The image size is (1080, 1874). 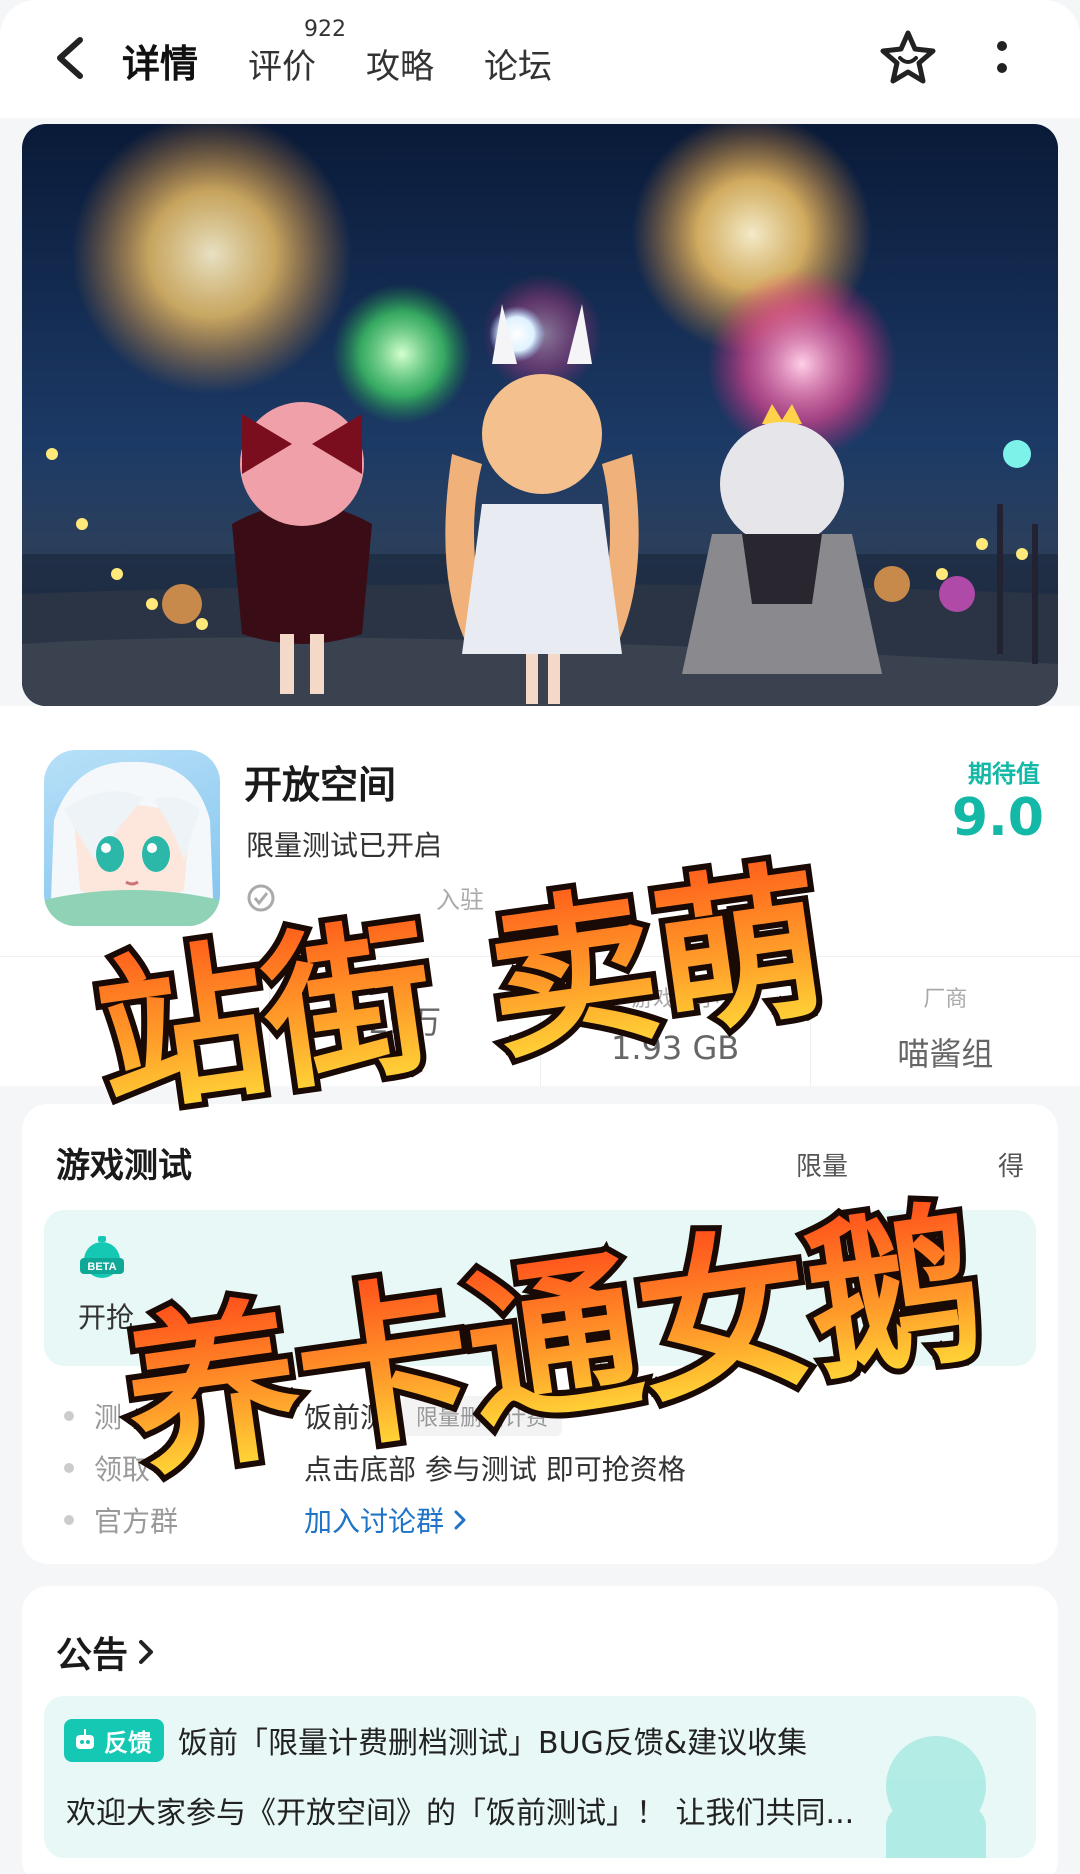 I want to click on app-icon, so click(x=132, y=838).